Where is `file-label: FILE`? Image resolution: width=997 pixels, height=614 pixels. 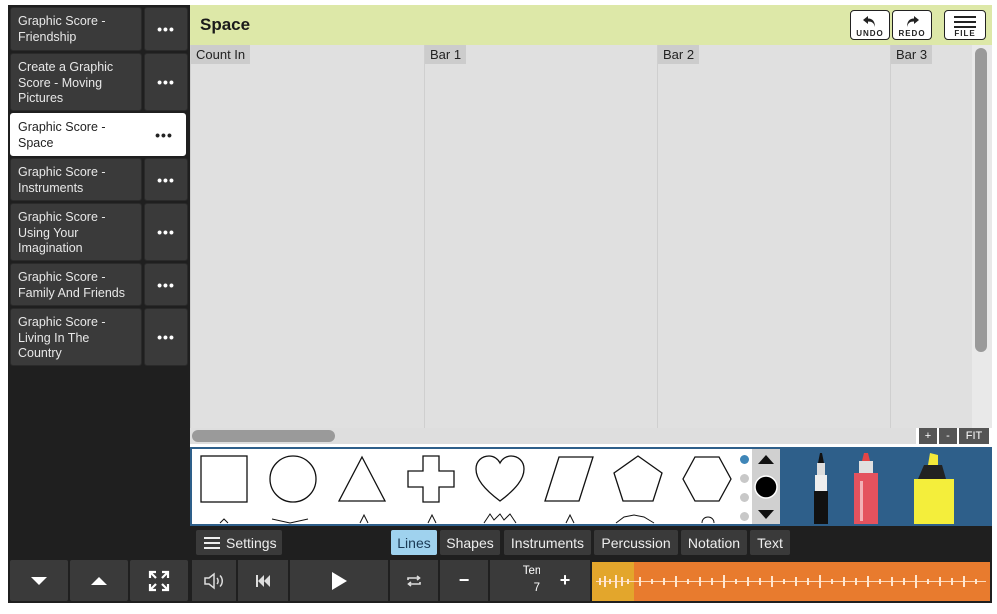 file-label: FILE is located at coordinates (965, 33).